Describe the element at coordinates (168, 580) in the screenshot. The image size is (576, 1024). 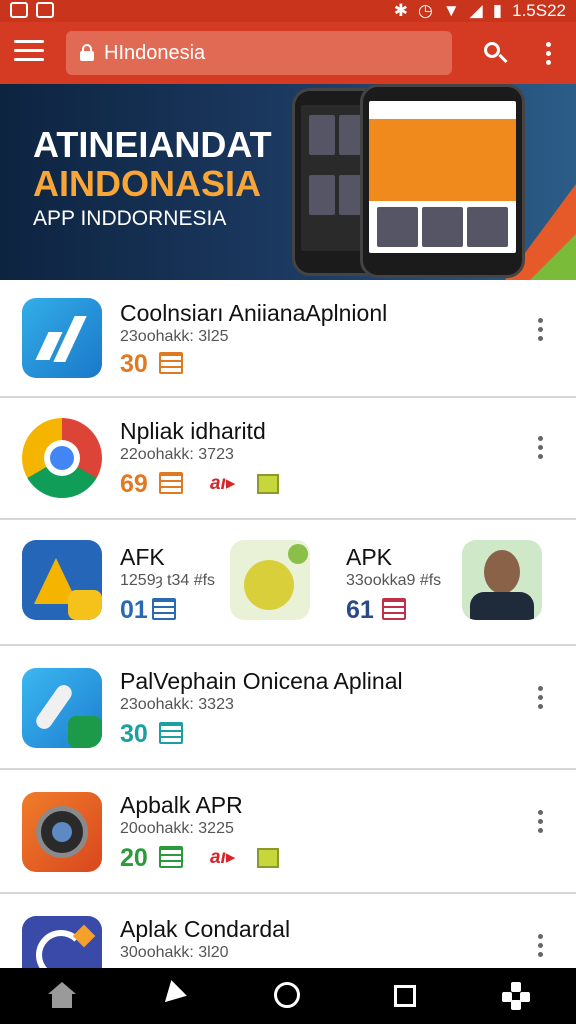
I see `app-meta: 1259ȝ t34 #fs` at that location.